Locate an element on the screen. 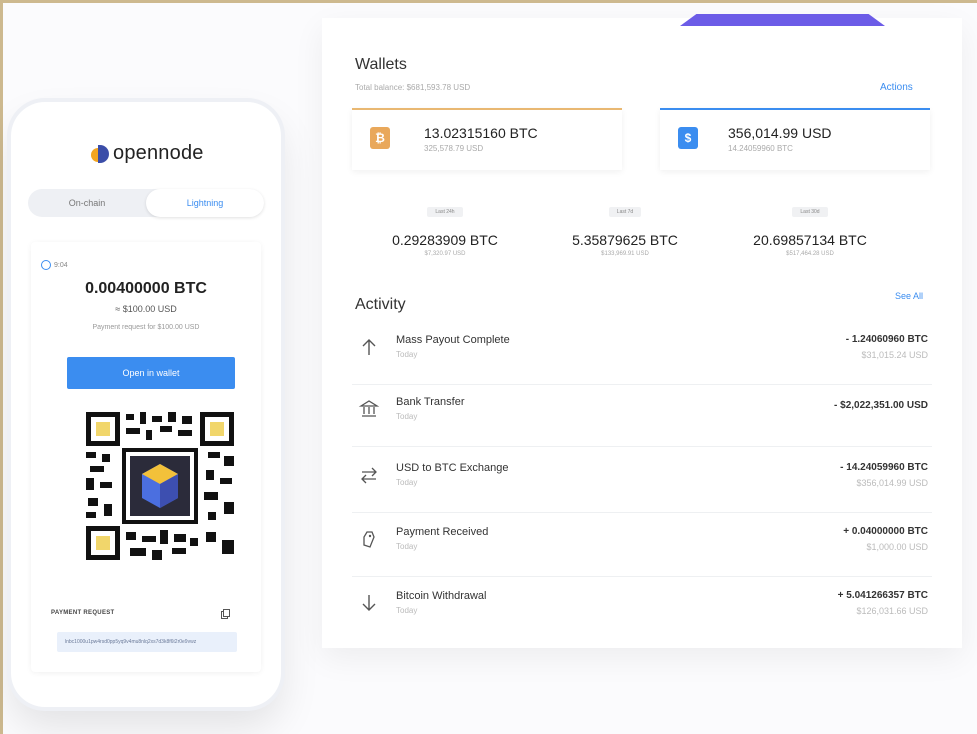 The height and width of the screenshot is (734, 977). wallet-amount: 13.02315160 BTC is located at coordinates (481, 133).